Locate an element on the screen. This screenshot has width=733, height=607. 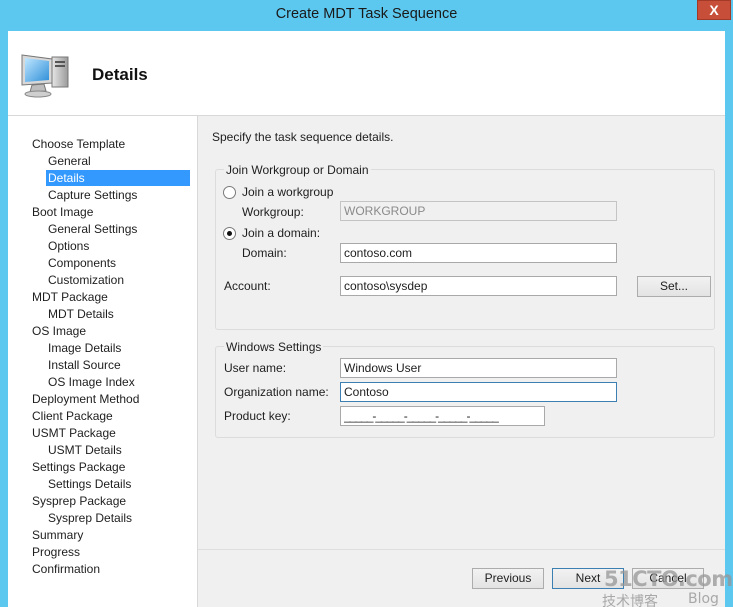
nav-item: Choose Template is located at coordinates (77, 144).